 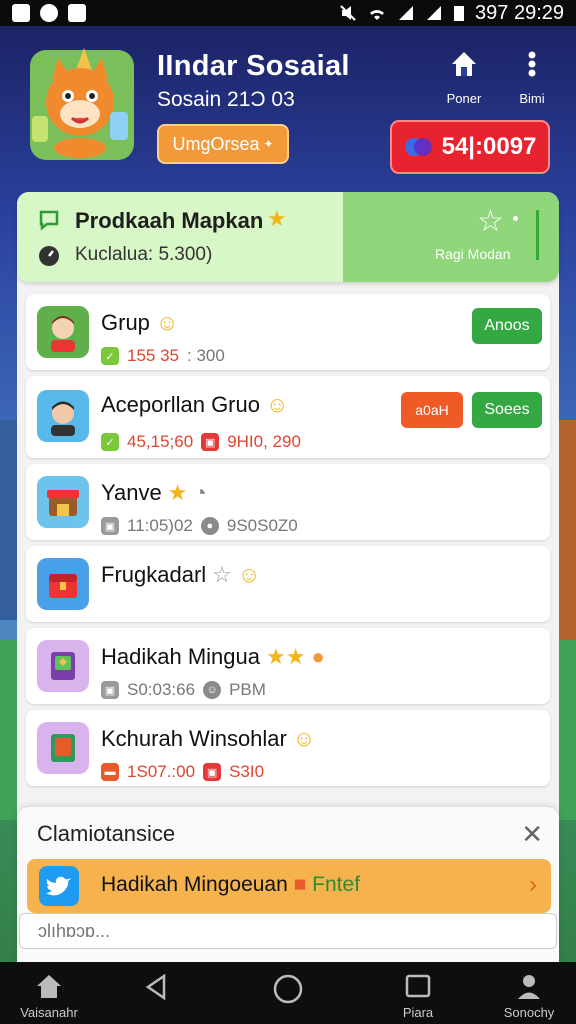 What do you see at coordinates (288, 931) in the screenshot?
I see `search-input` at bounding box center [288, 931].